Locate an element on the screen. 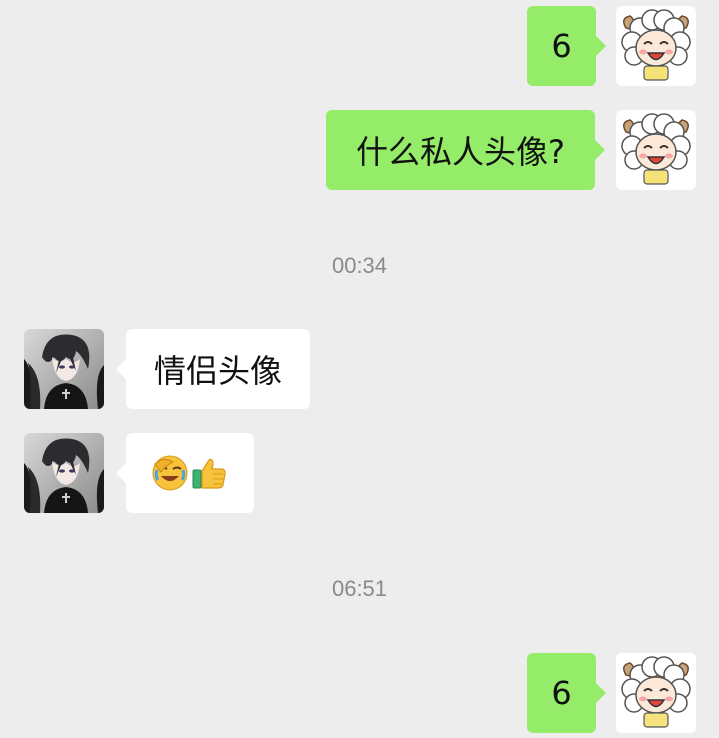 The width and height of the screenshot is (719, 738). timestamp: 00:34 is located at coordinates (359, 265).